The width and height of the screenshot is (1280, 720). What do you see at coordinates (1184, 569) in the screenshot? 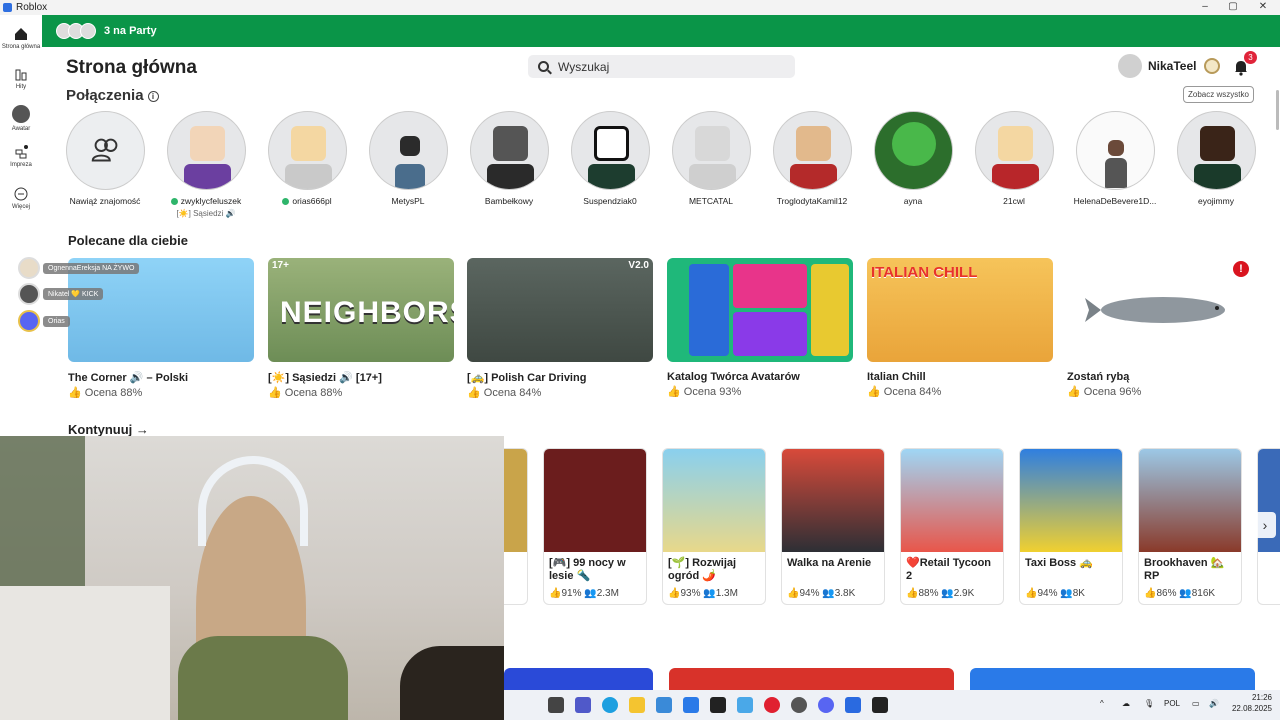
I see `game-title: Brookhaven 🏡RP` at bounding box center [1184, 569].